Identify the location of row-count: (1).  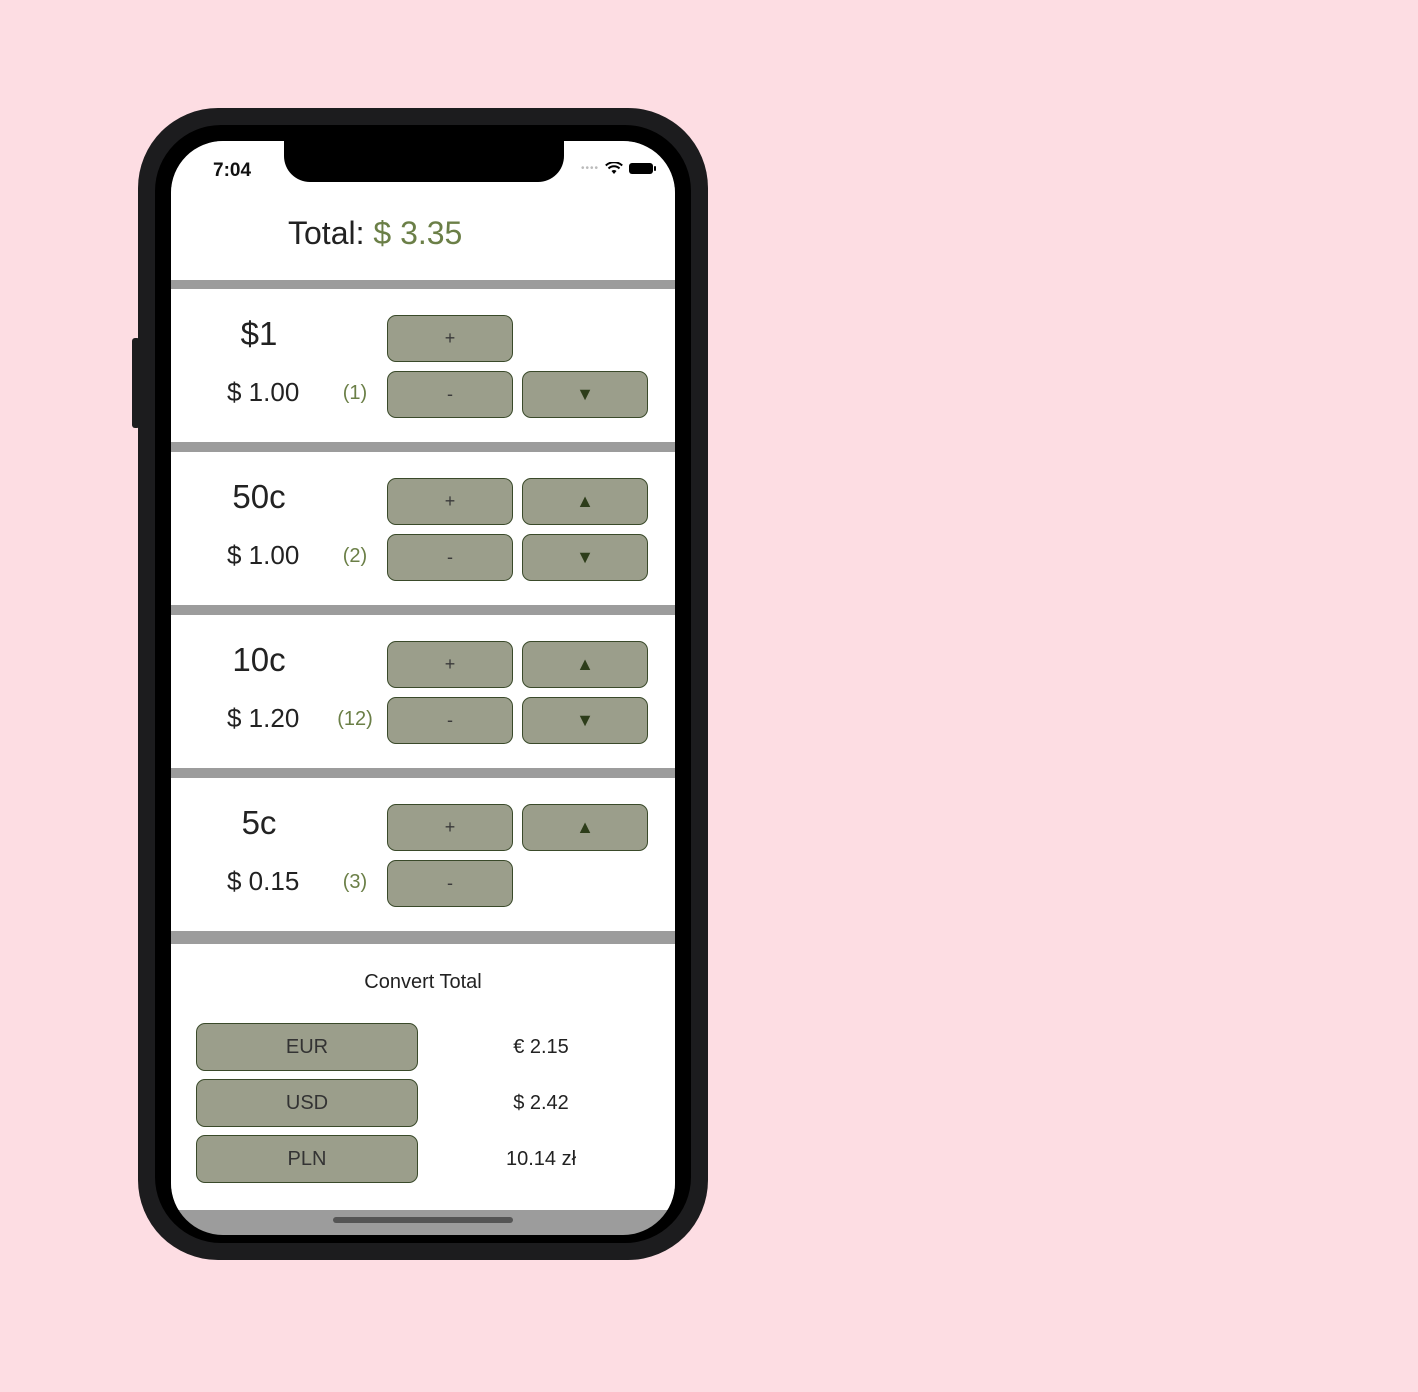
(355, 393).